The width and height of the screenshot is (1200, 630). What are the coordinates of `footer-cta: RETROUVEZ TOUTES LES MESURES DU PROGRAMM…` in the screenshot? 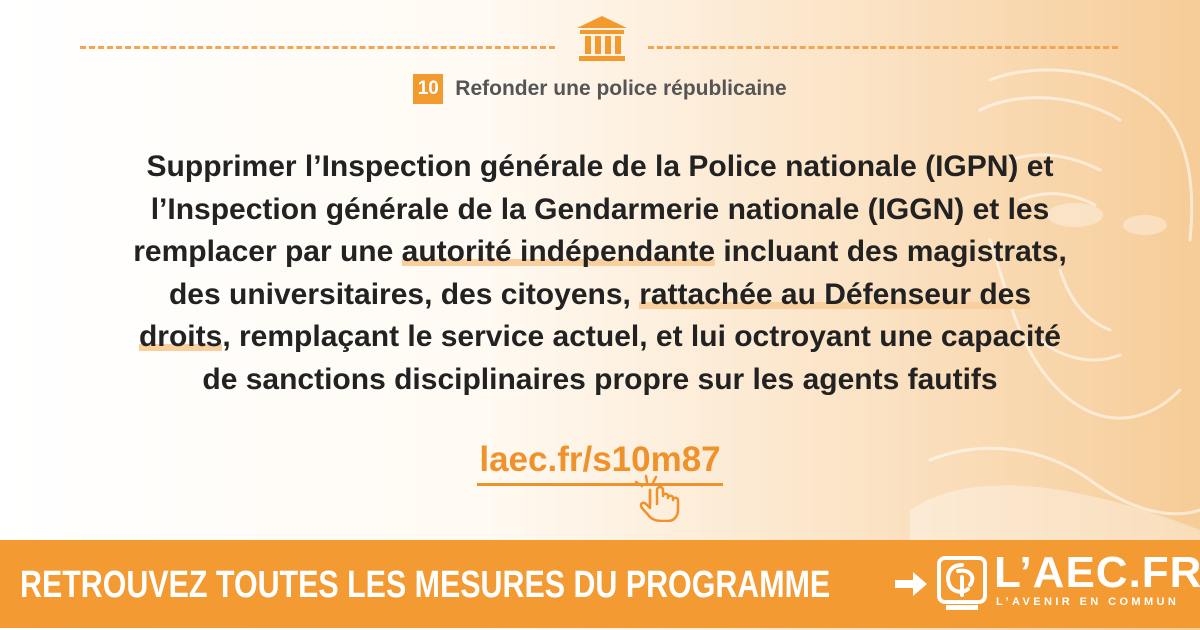 It's located at (425, 584).